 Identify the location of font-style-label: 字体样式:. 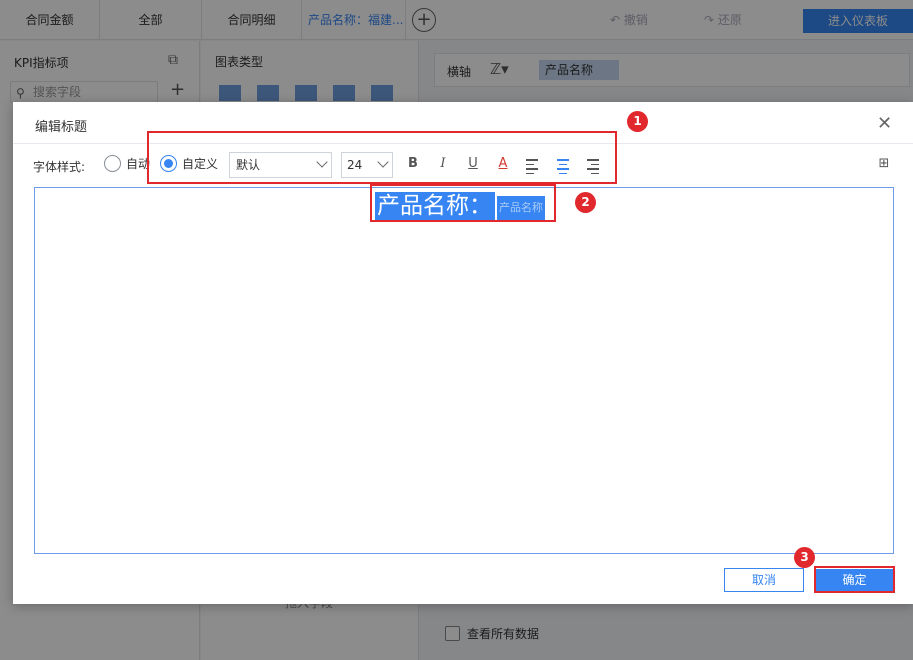
(59, 167).